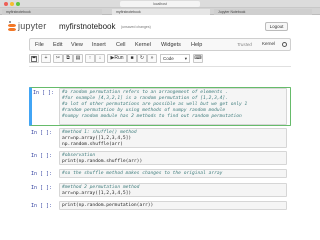 This screenshot has height=240, width=320. What do you see at coordinates (268, 43) in the screenshot?
I see `kernel-name: Kernel` at bounding box center [268, 43].